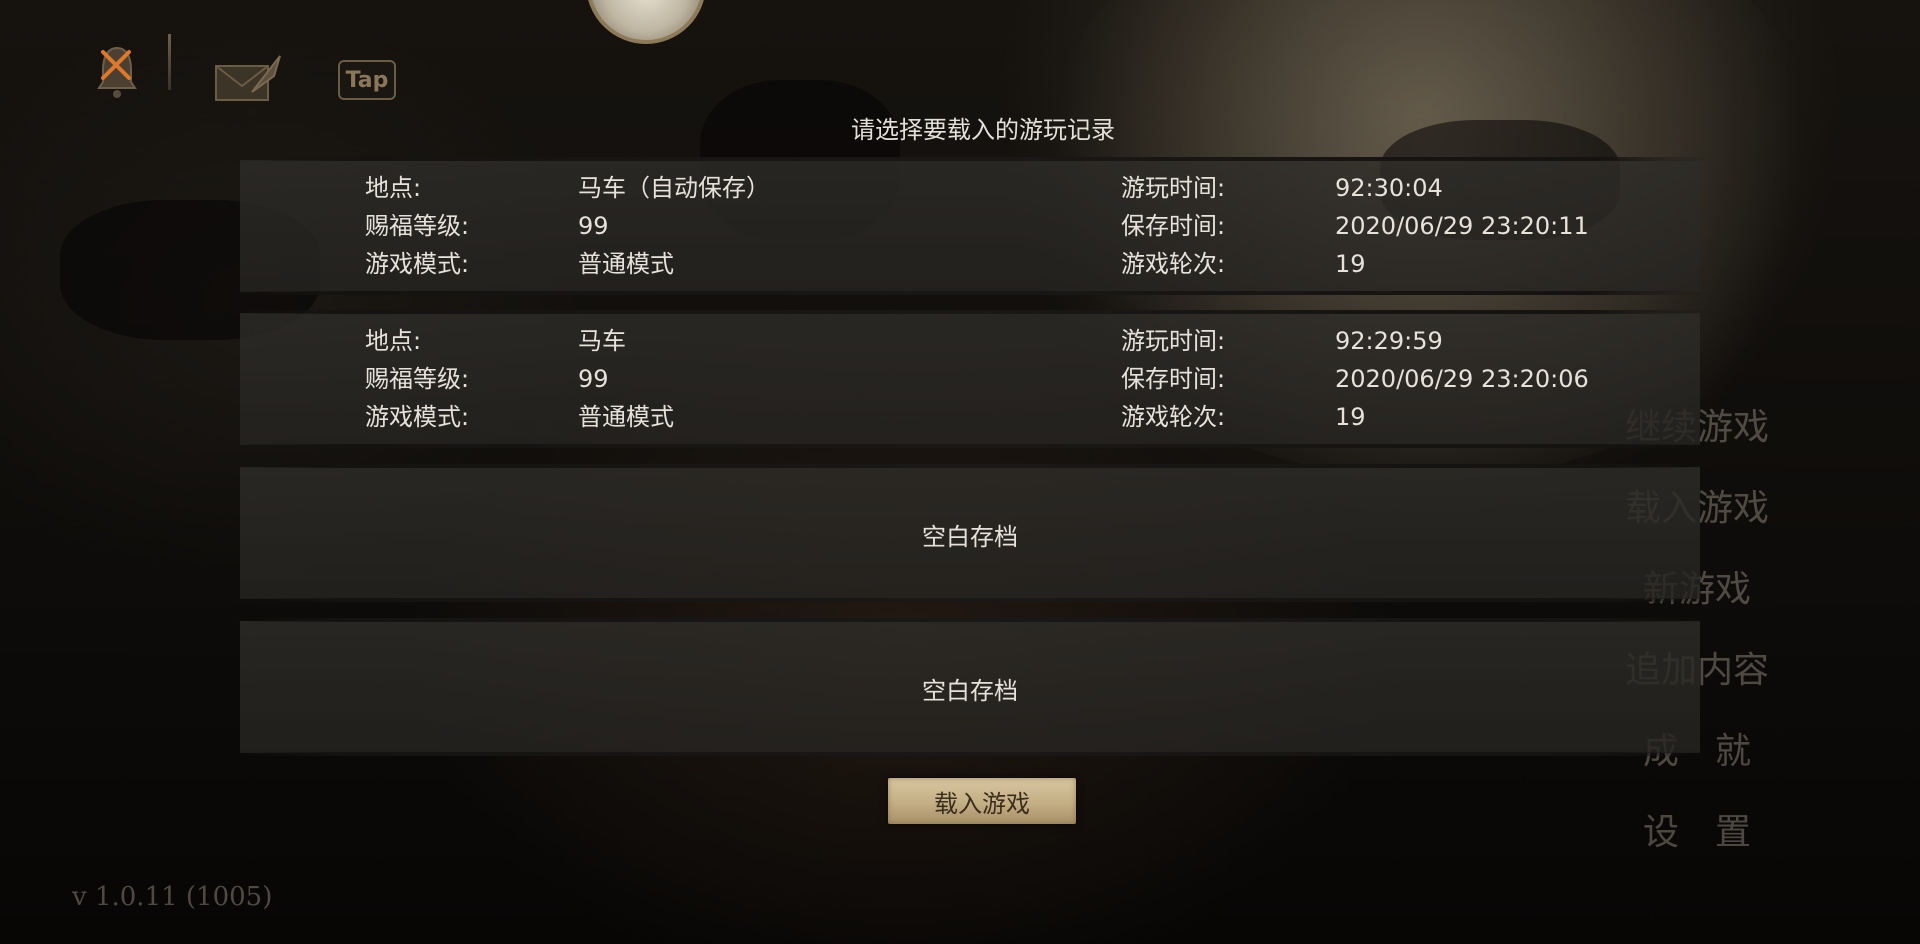 This screenshot has width=1920, height=944. Describe the element at coordinates (169, 62) in the screenshot. I see `icon-divider` at that location.